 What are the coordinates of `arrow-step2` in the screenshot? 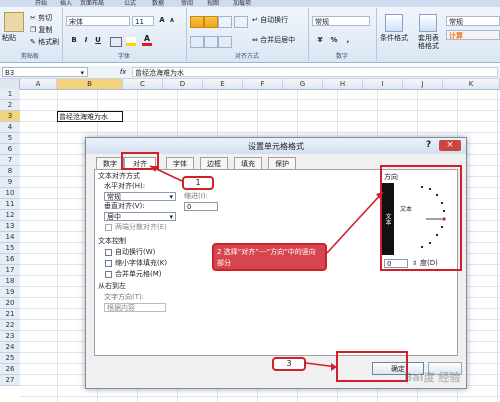 It's located at (355, 222).